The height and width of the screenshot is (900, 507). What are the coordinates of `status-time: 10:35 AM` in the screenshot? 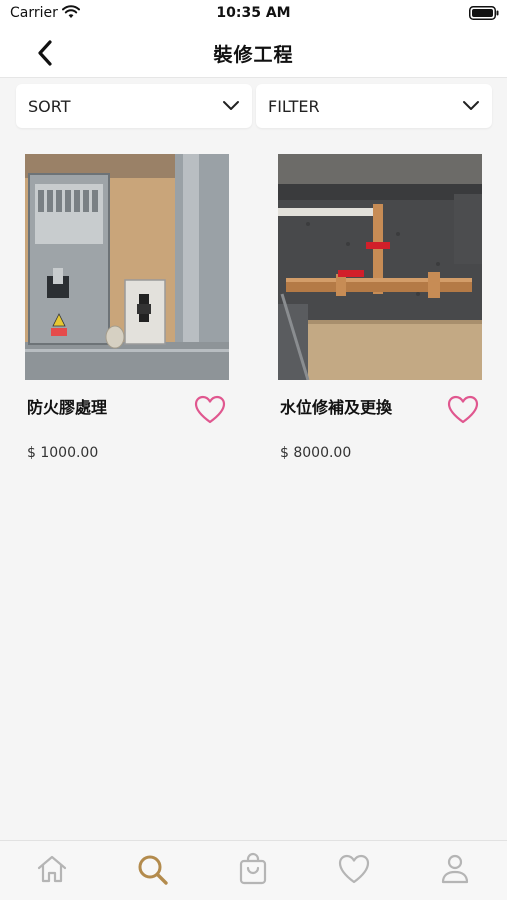 It's located at (253, 13).